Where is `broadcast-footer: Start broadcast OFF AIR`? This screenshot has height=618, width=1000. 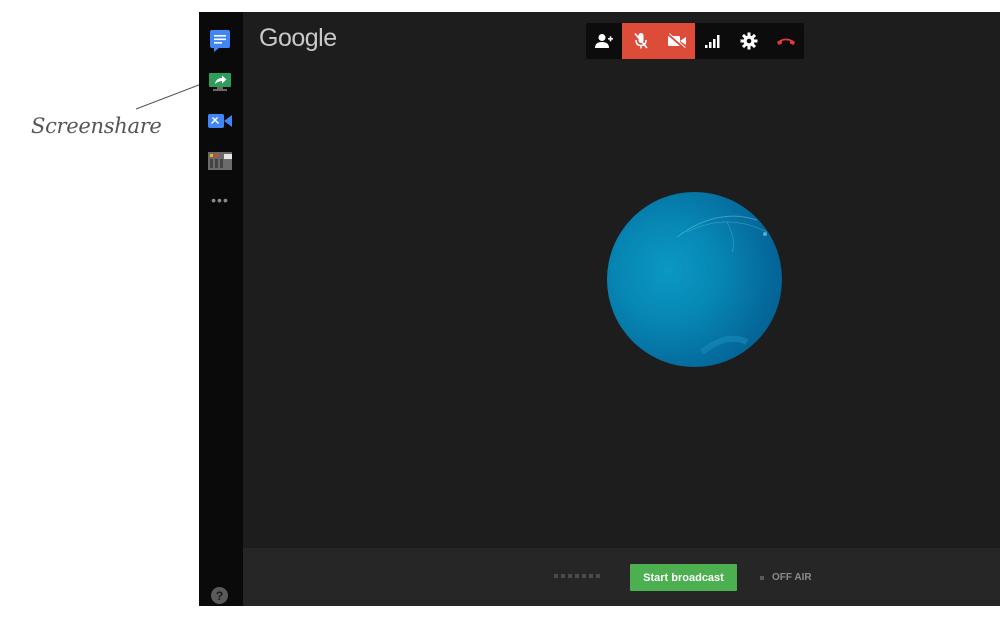
broadcast-footer: Start broadcast OFF AIR is located at coordinates (621, 577).